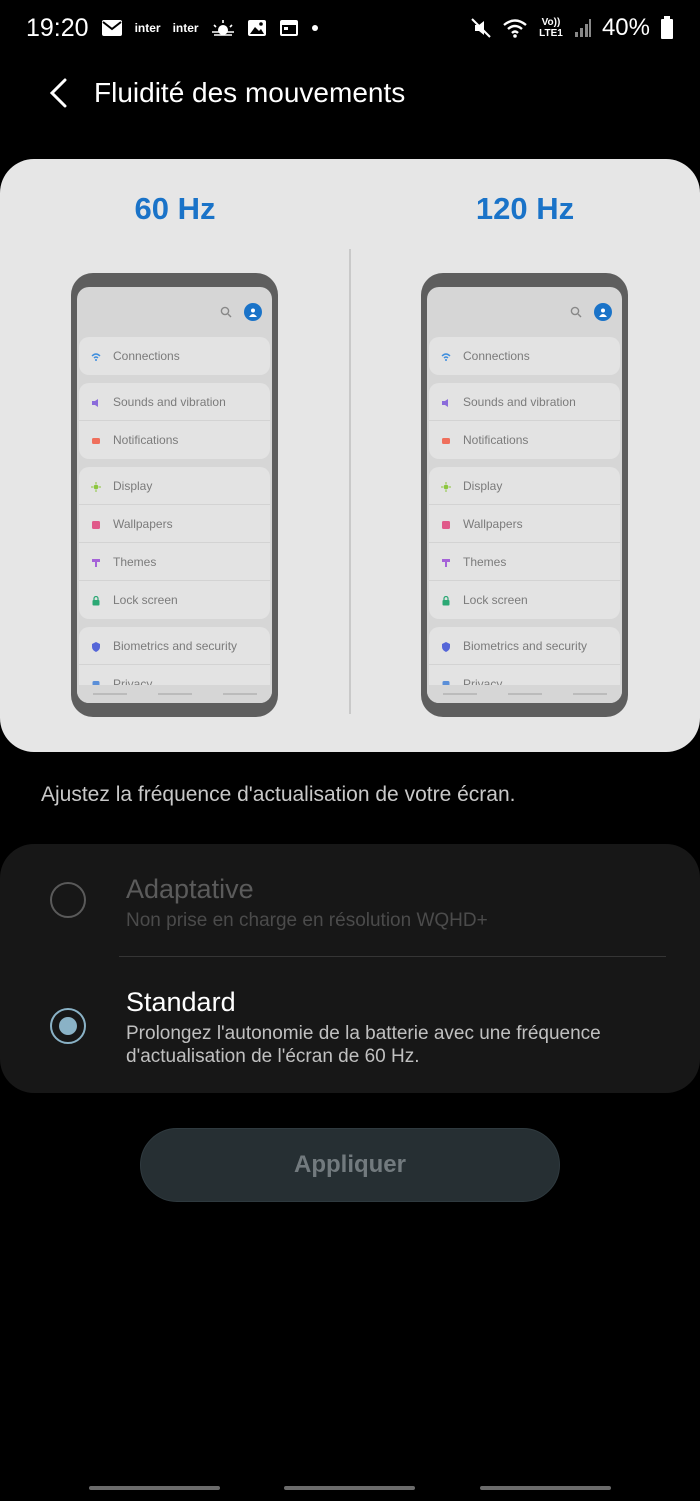 The width and height of the screenshot is (700, 1501). What do you see at coordinates (545, 1488) in the screenshot?
I see `nav-back-button` at bounding box center [545, 1488].